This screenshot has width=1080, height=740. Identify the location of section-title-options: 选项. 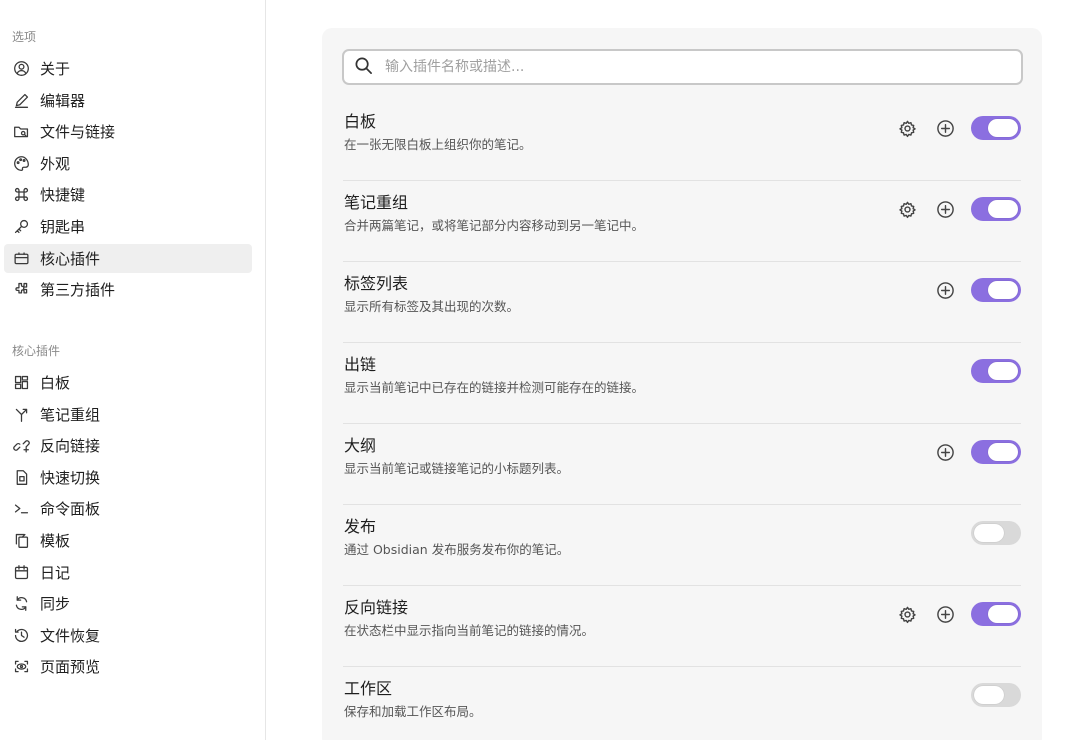
(24, 37).